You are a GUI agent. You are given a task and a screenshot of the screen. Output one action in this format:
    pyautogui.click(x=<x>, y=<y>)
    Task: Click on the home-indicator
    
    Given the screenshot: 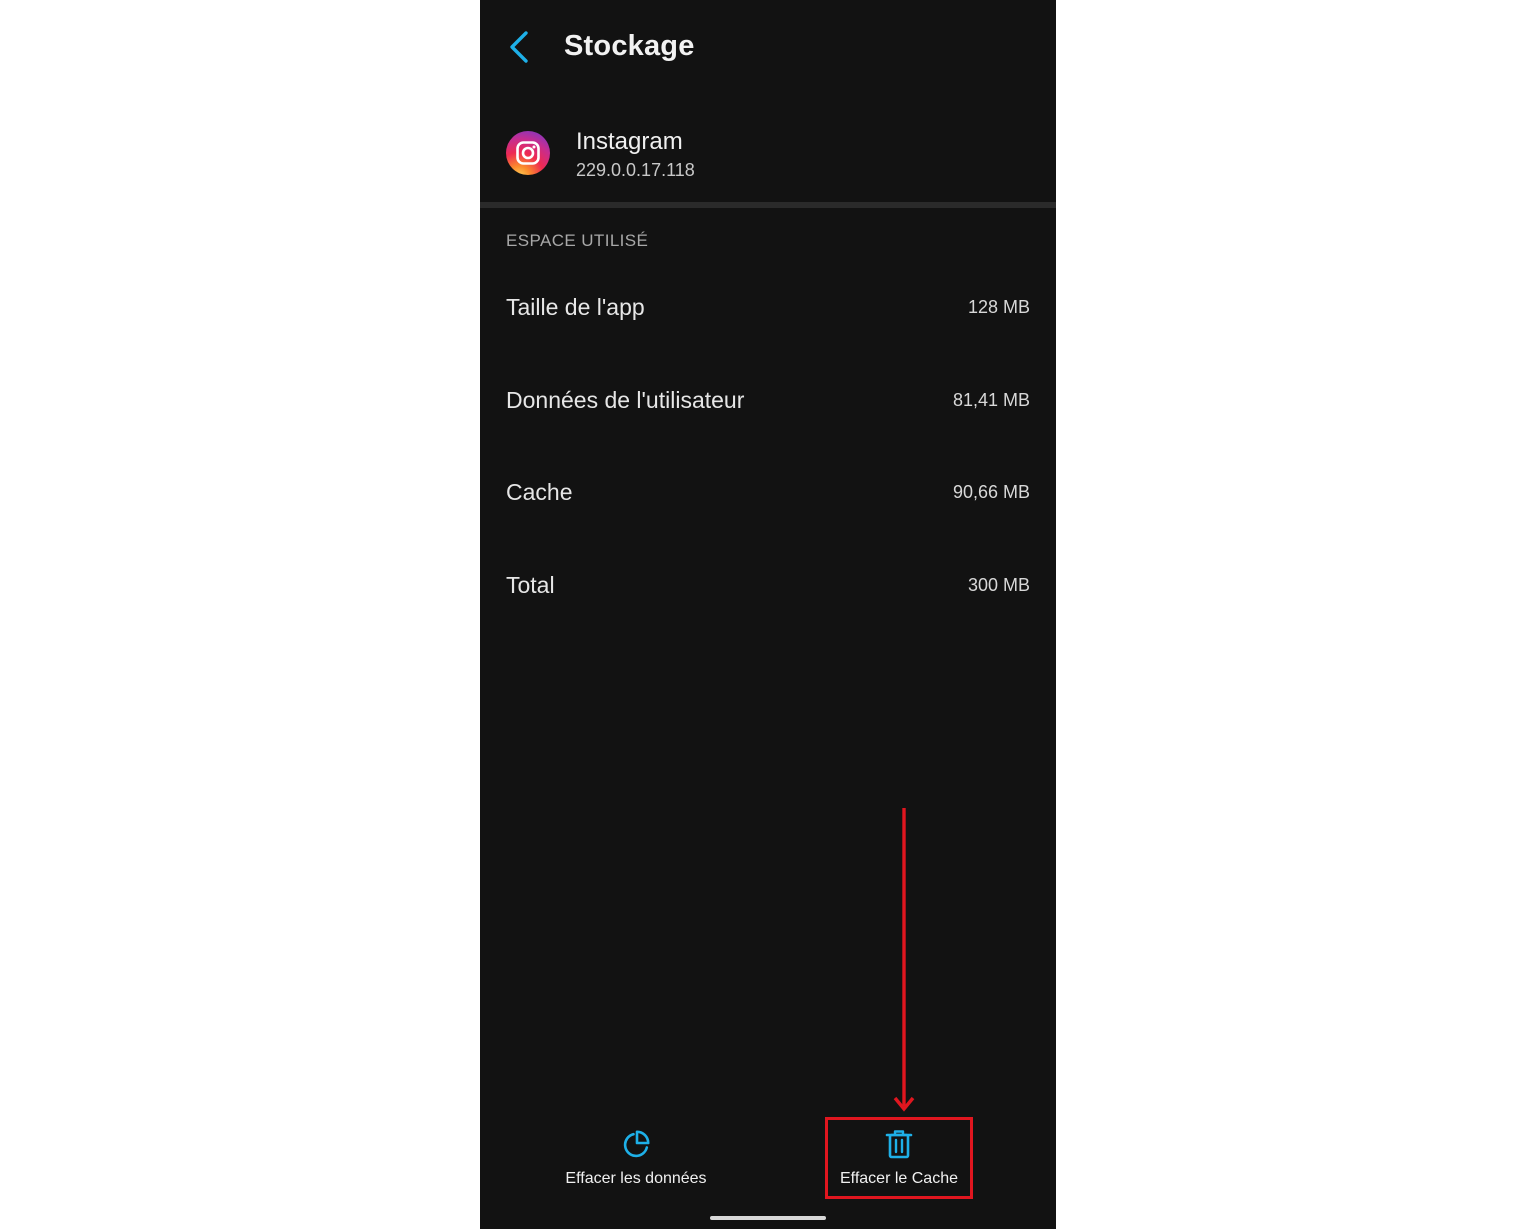 What is the action you would take?
    pyautogui.click(x=768, y=1218)
    